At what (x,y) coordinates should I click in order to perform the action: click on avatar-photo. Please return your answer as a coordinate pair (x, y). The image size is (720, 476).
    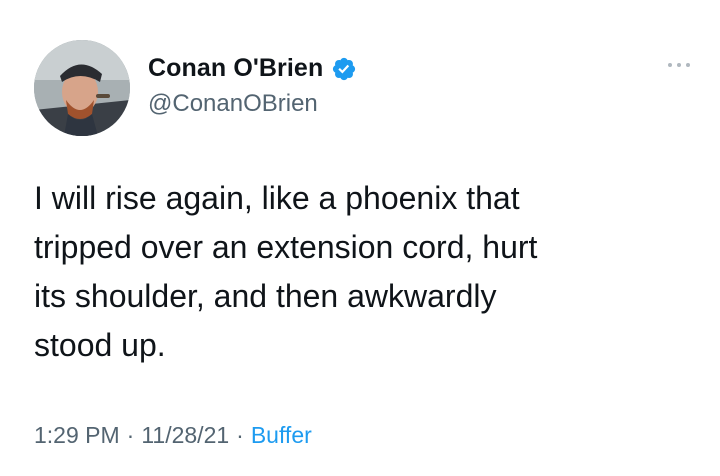
    Looking at the image, I should click on (82, 88).